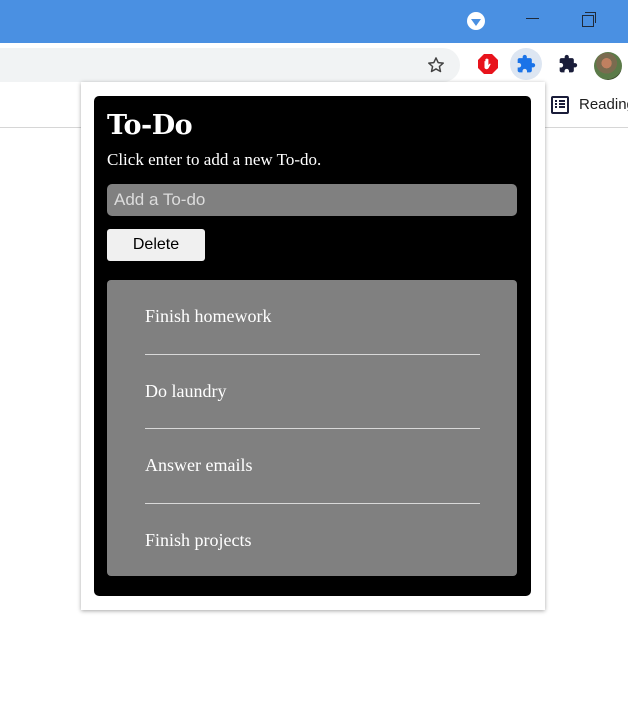 This screenshot has width=628, height=701. What do you see at coordinates (476, 21) in the screenshot?
I see `tab-search-dropdown-icon` at bounding box center [476, 21].